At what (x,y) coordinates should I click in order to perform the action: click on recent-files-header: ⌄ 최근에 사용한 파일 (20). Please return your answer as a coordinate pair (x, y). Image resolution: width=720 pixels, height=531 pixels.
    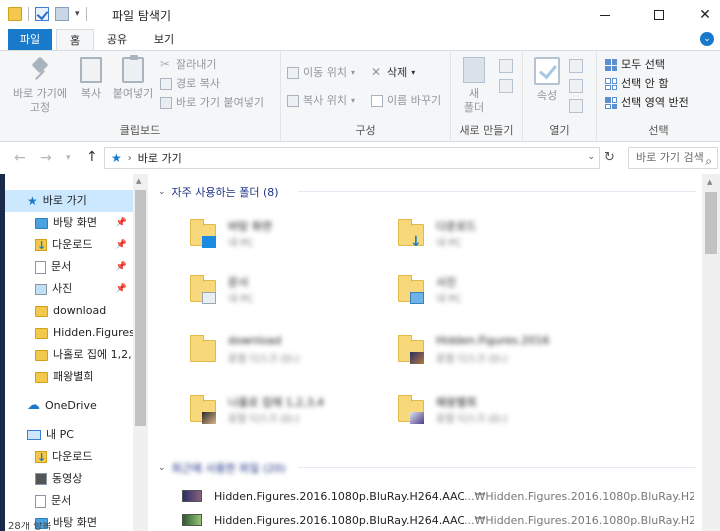
    Looking at the image, I should click on (222, 468).